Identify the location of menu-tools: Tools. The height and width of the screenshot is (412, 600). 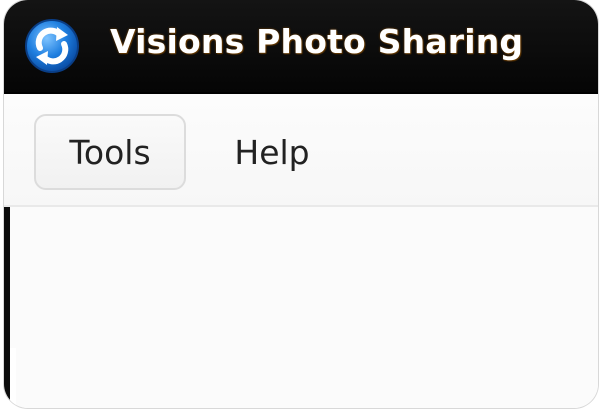
(110, 152).